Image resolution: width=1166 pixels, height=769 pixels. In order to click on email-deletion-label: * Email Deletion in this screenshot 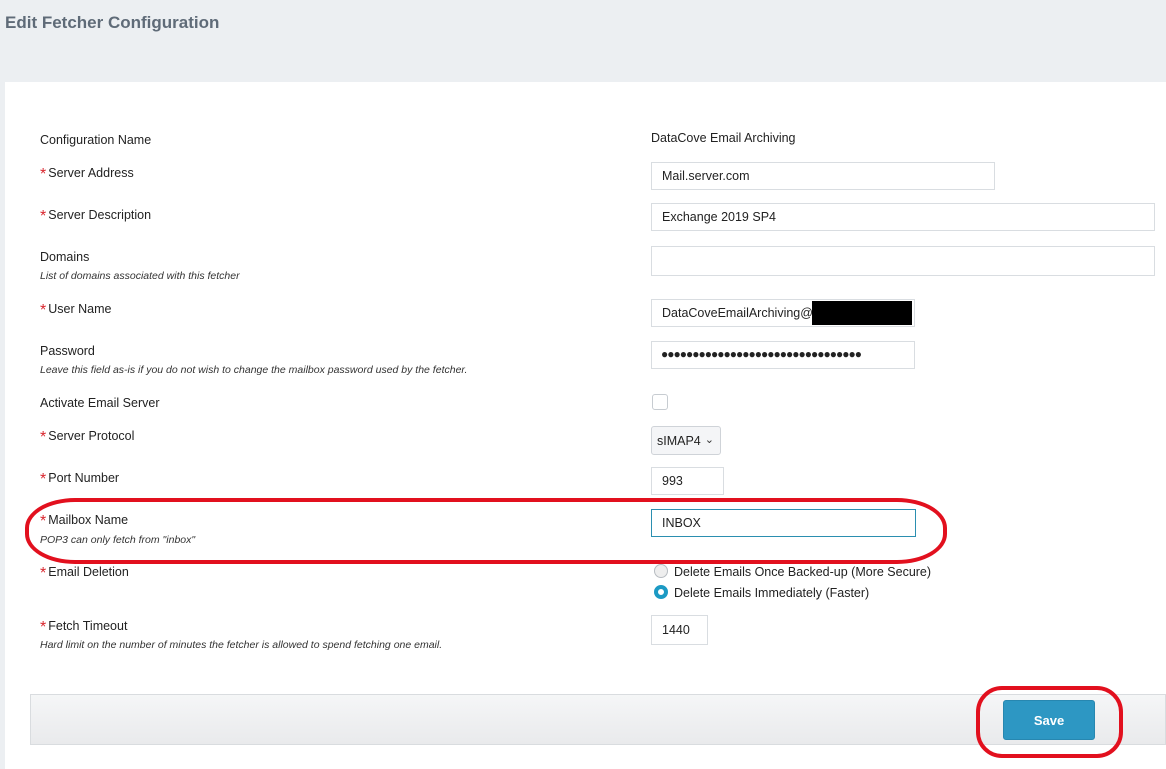, I will do `click(84, 573)`.